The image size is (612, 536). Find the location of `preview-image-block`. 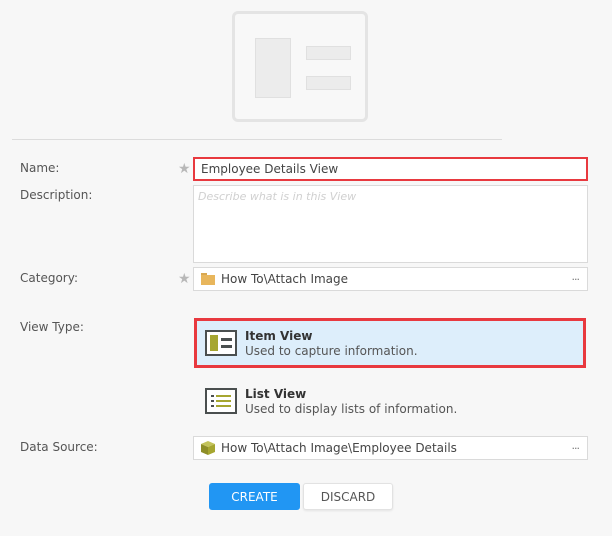

preview-image-block is located at coordinates (273, 68).